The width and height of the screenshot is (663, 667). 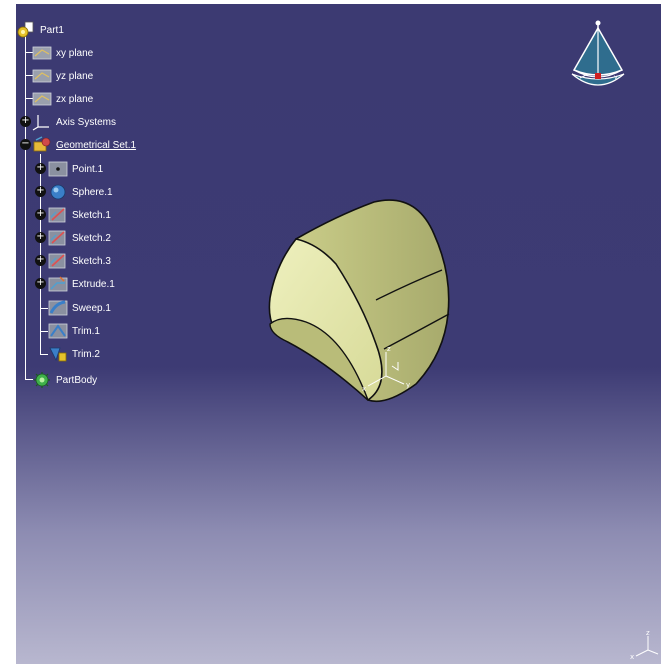 I want to click on part-icon, so click(x=25, y=29).